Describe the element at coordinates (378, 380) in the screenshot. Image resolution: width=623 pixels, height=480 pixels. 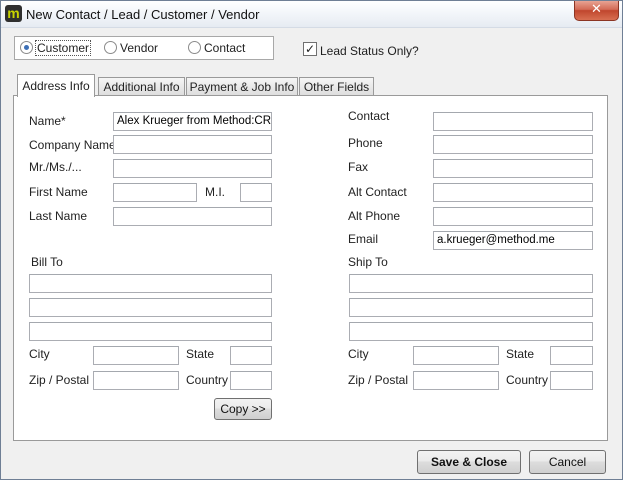
I see `ship-zip-label: Zip / Postal` at that location.